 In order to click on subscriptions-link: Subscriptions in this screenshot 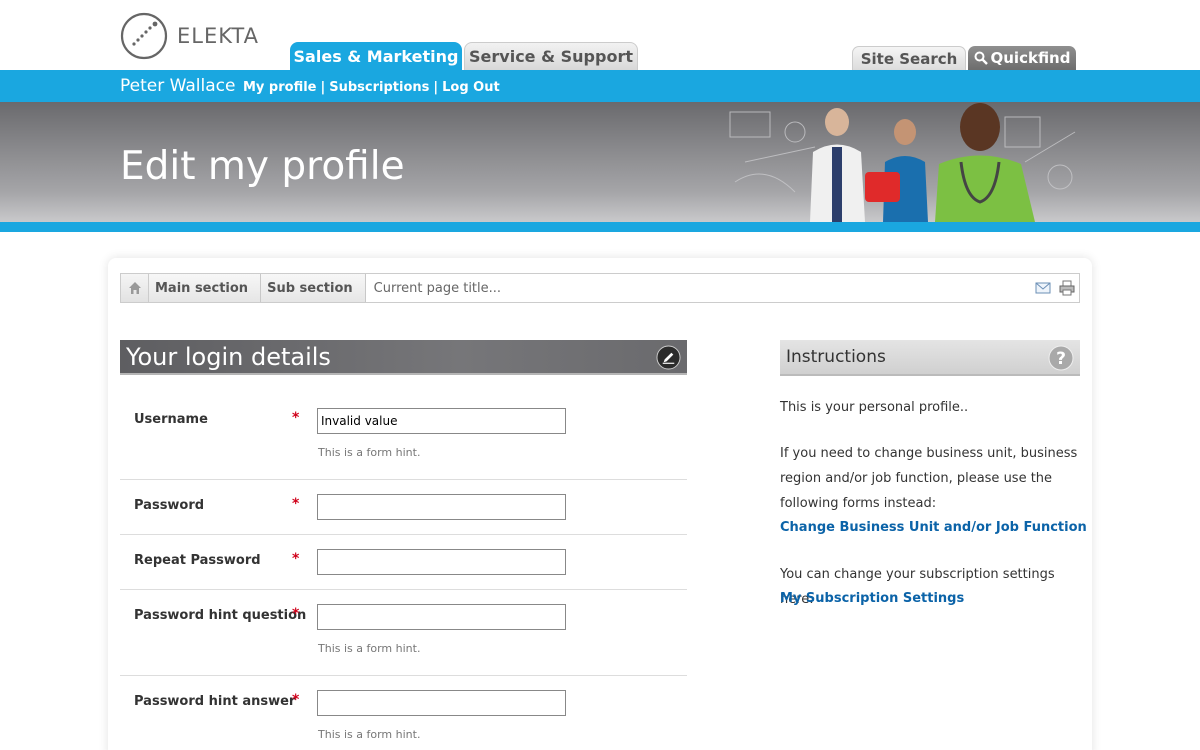, I will do `click(379, 87)`.